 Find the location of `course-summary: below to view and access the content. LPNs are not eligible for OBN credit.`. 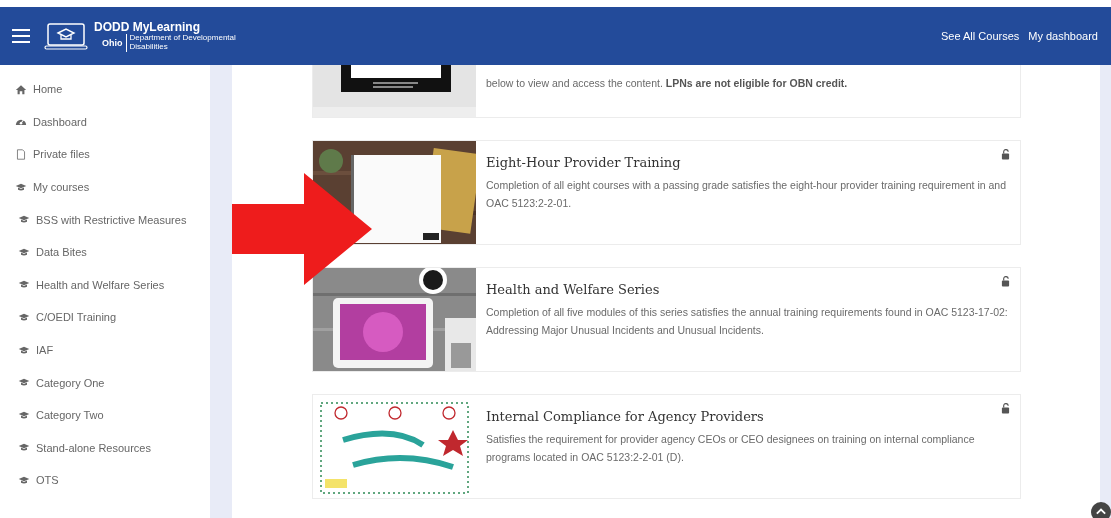

course-summary: below to view and access the content. LPNs are not eligible for OBN credit. is located at coordinates (667, 83).